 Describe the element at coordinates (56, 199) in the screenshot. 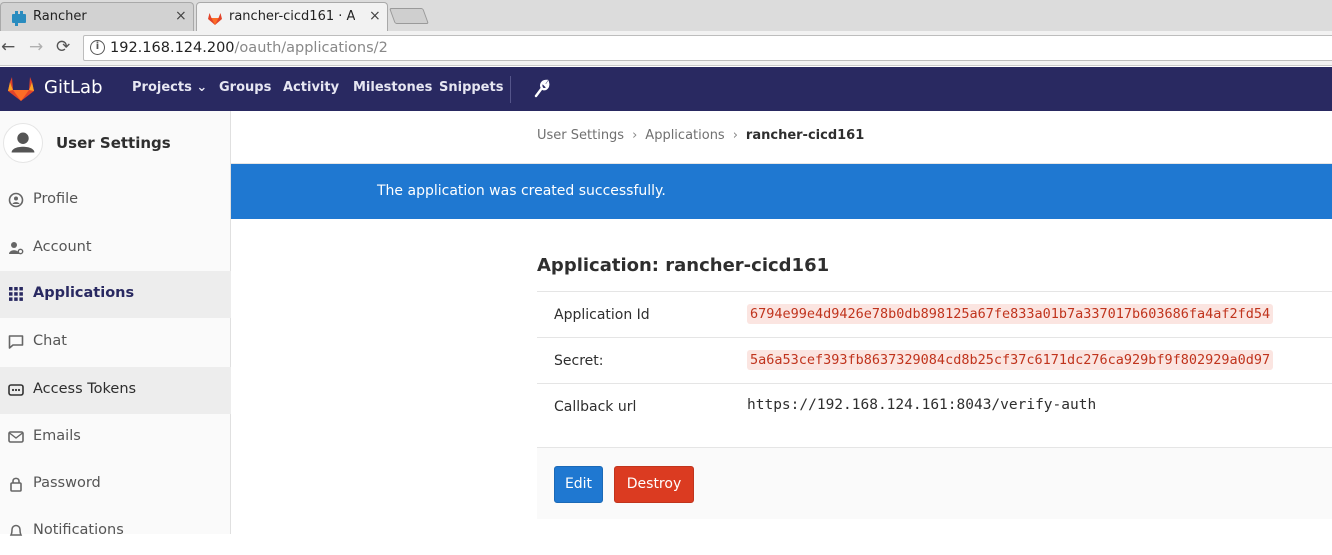

I see `sidebar-item-label: Profile` at that location.